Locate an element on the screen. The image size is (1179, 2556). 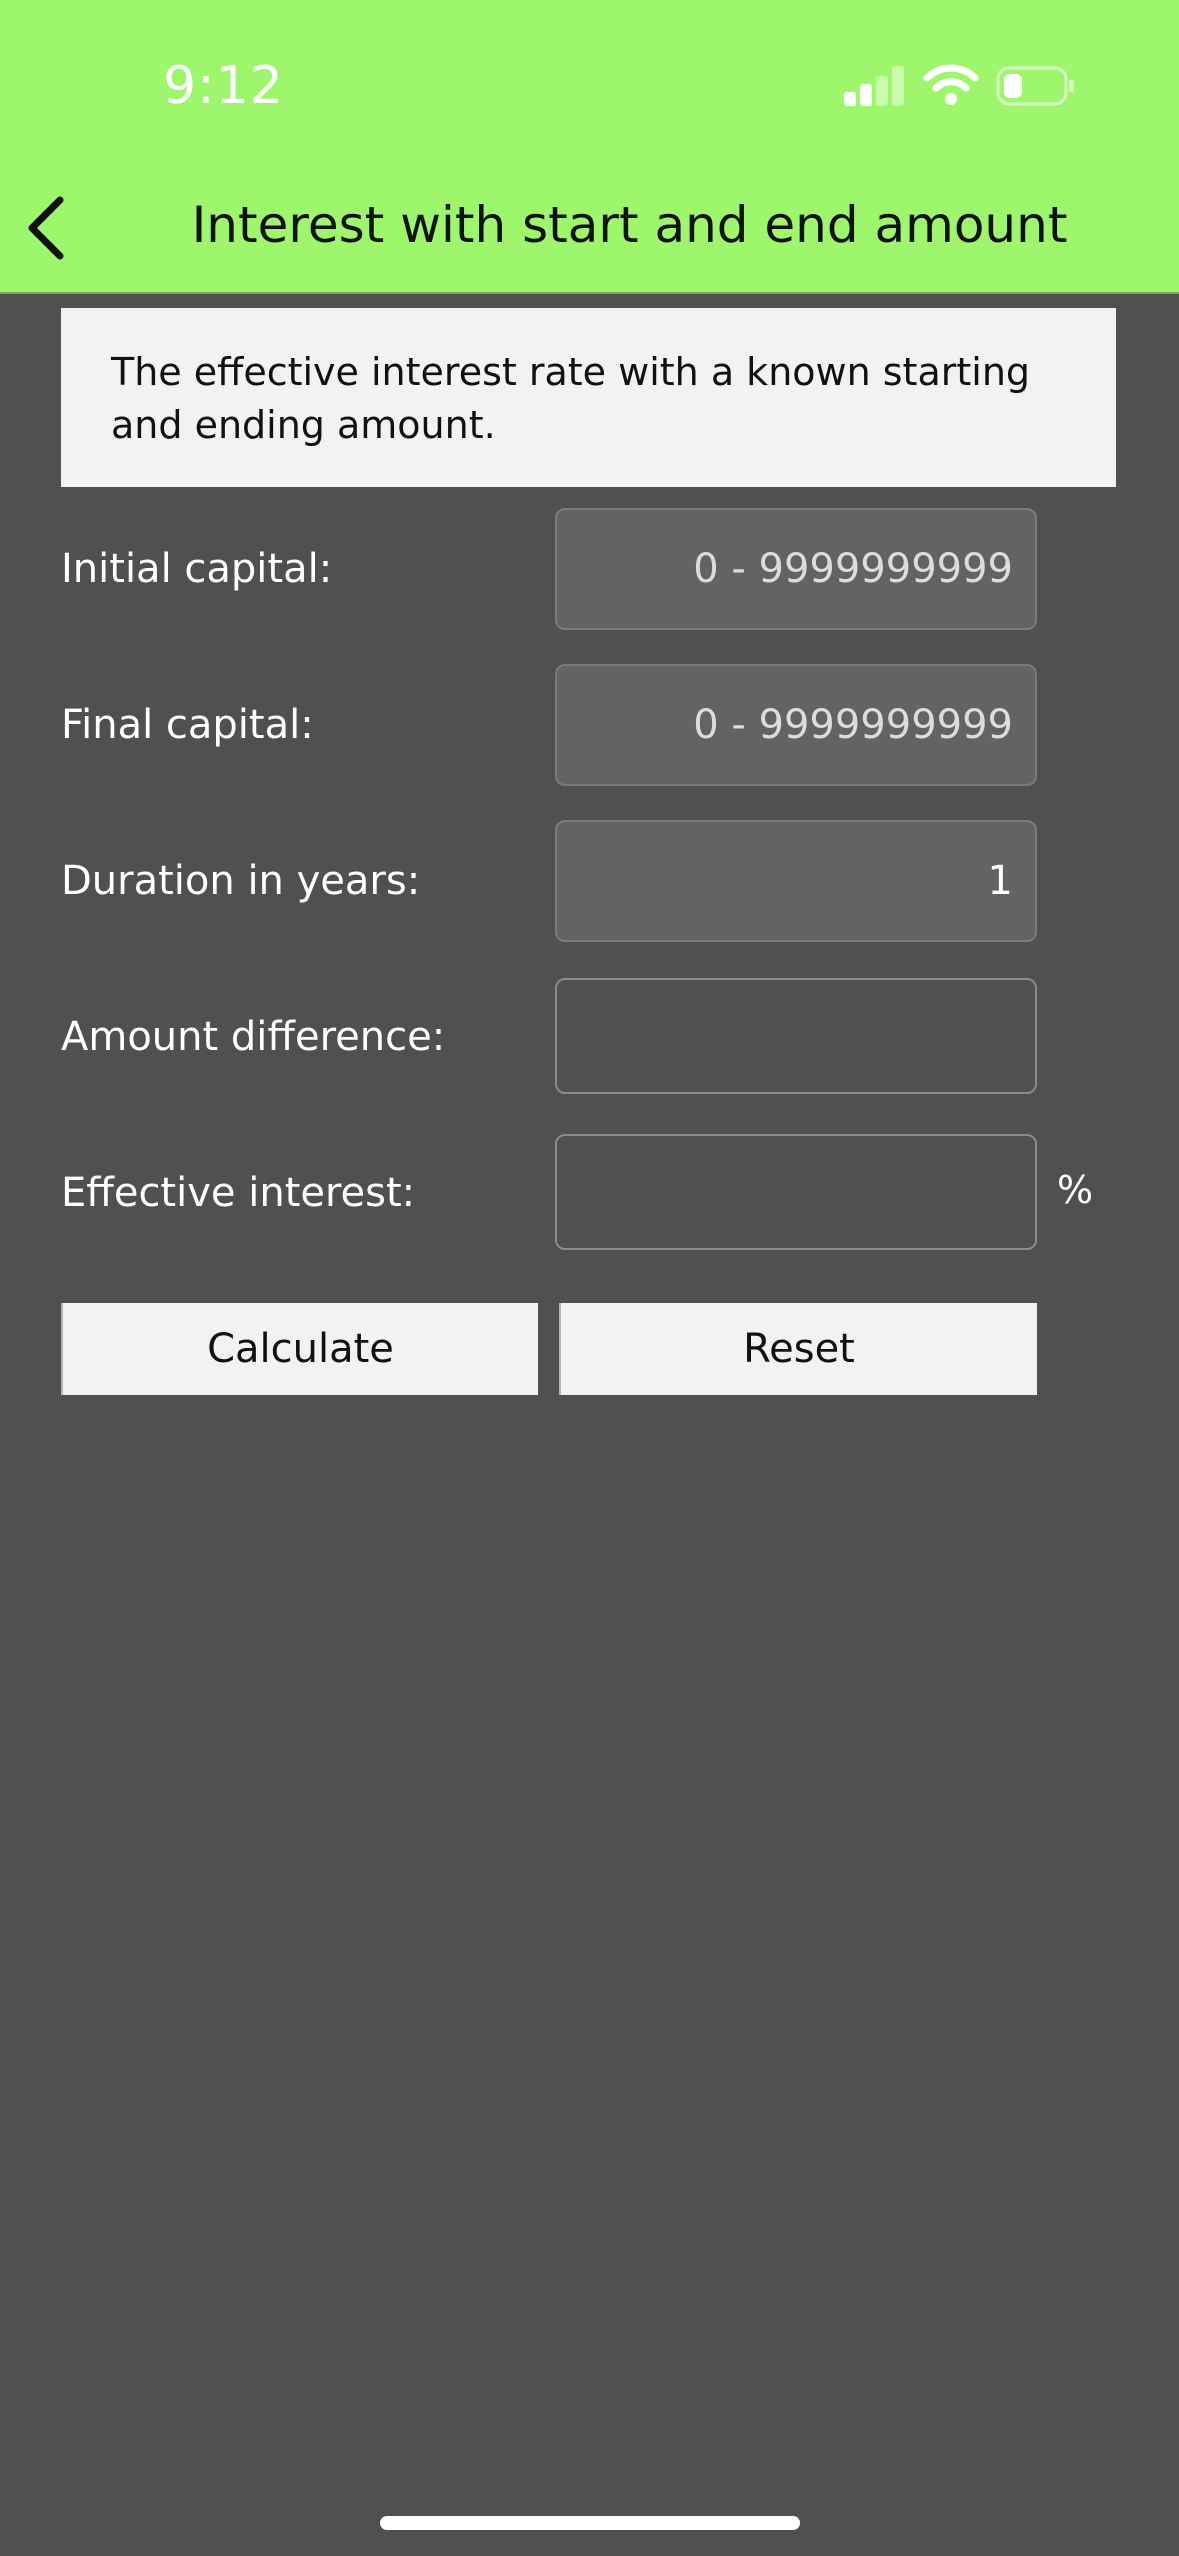
effective-interest-output is located at coordinates (796, 1192).